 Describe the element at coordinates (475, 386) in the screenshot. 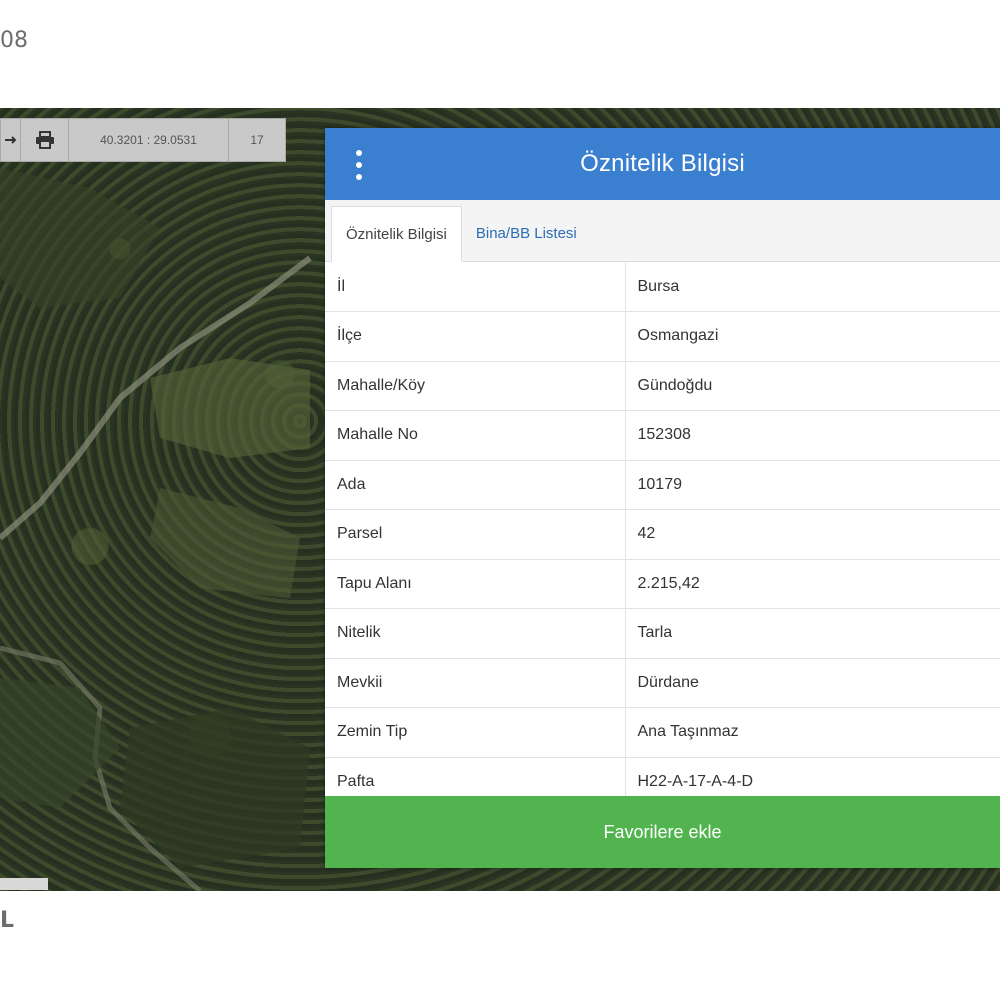

I see `row-key: Mahalle/Köy` at that location.